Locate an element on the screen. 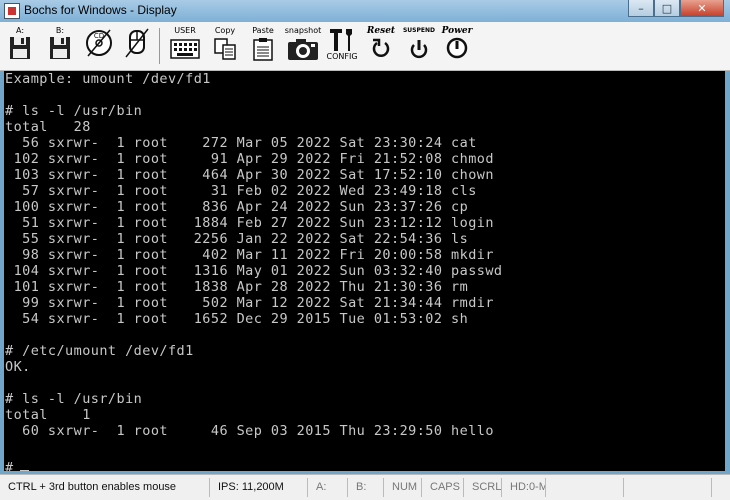 The image size is (730, 500). floppy-b-button: B: is located at coordinates (60, 46).